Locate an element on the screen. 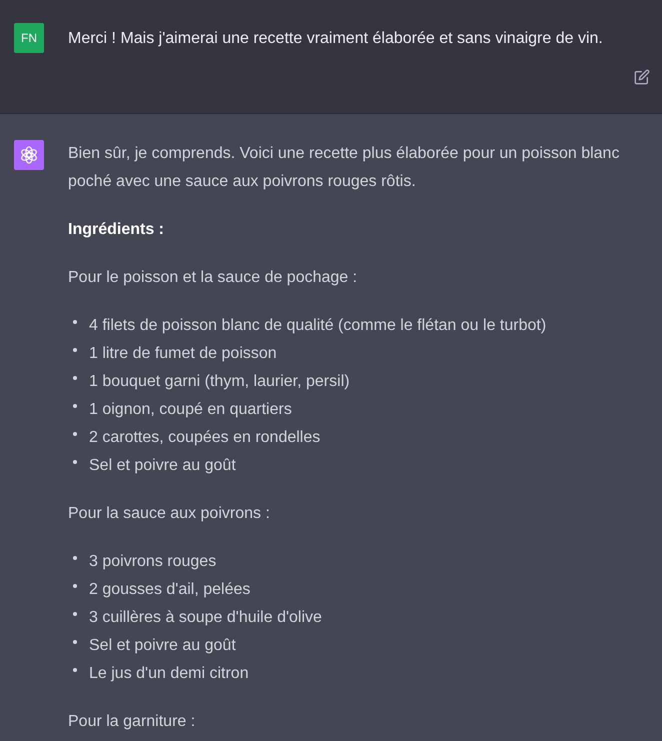  list-item-text: 1 oignon, coupé en quartiers is located at coordinates (190, 410).